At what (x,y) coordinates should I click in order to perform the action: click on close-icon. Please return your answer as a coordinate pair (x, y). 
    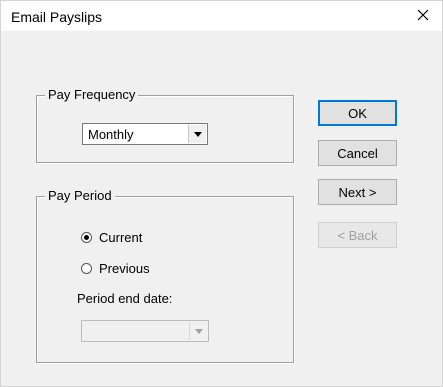
    Looking at the image, I should click on (423, 16).